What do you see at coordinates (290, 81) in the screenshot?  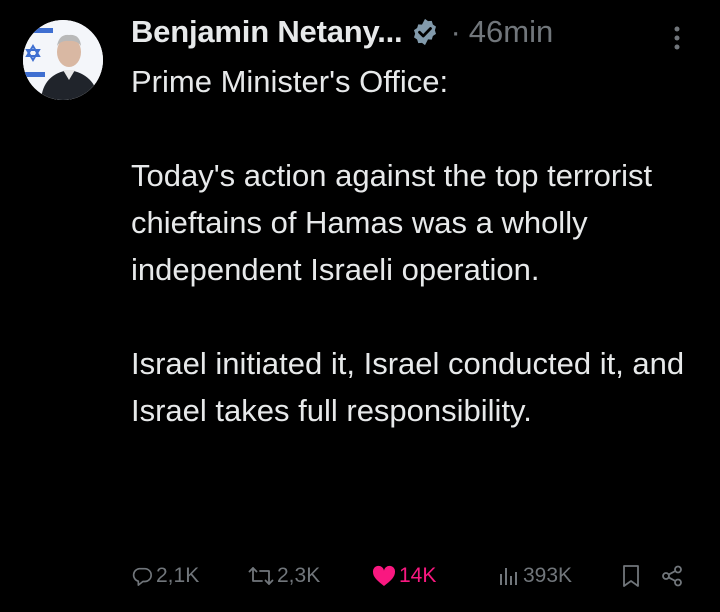 I see `tweet-text-line: Prime Minister's Office:` at bounding box center [290, 81].